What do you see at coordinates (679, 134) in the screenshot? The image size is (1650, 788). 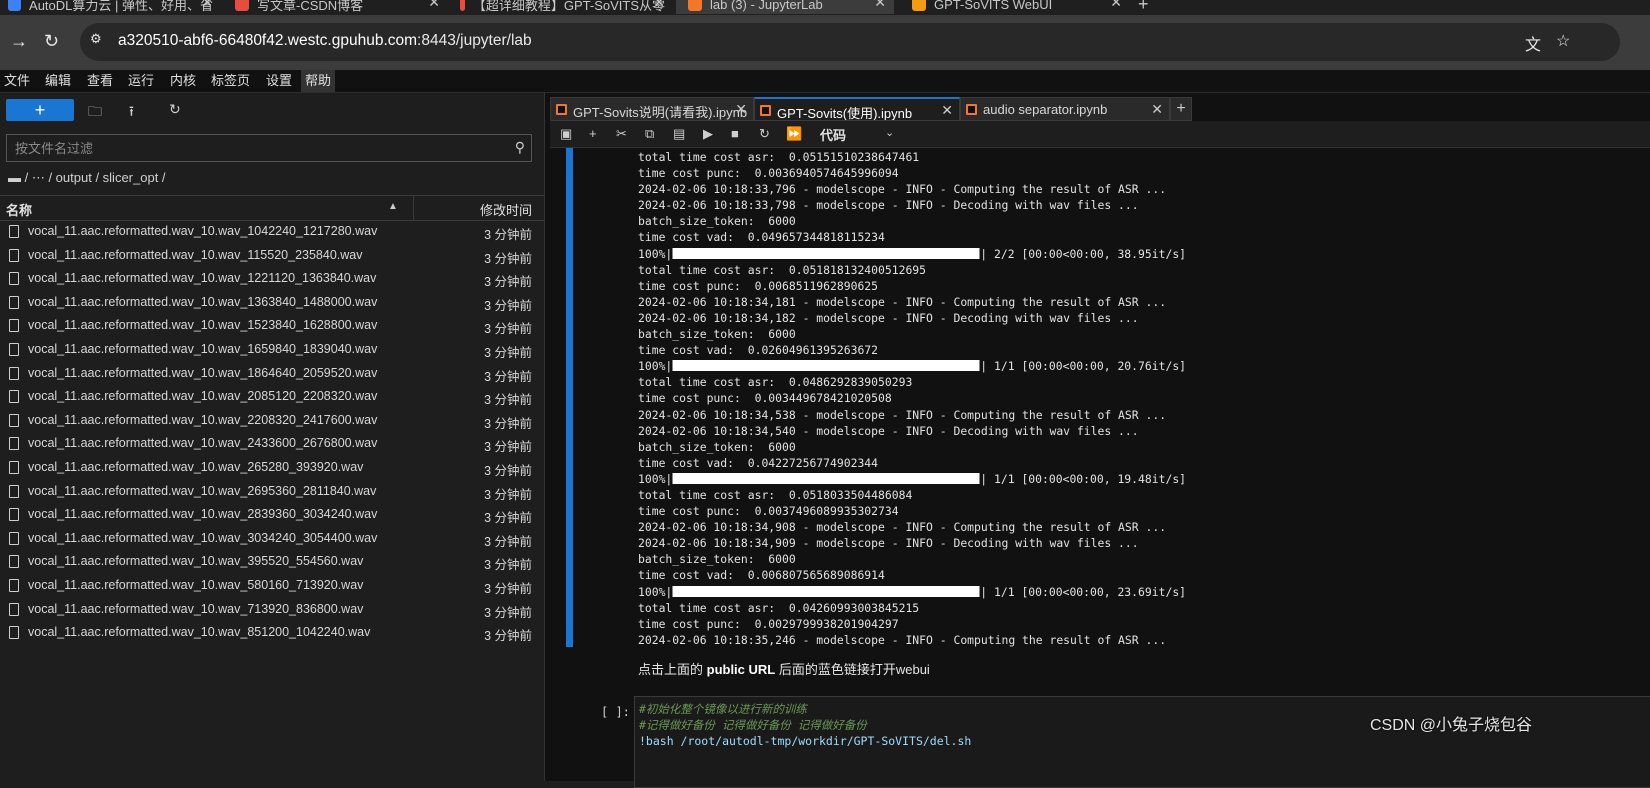 I see `paste-icon: ▤` at bounding box center [679, 134].